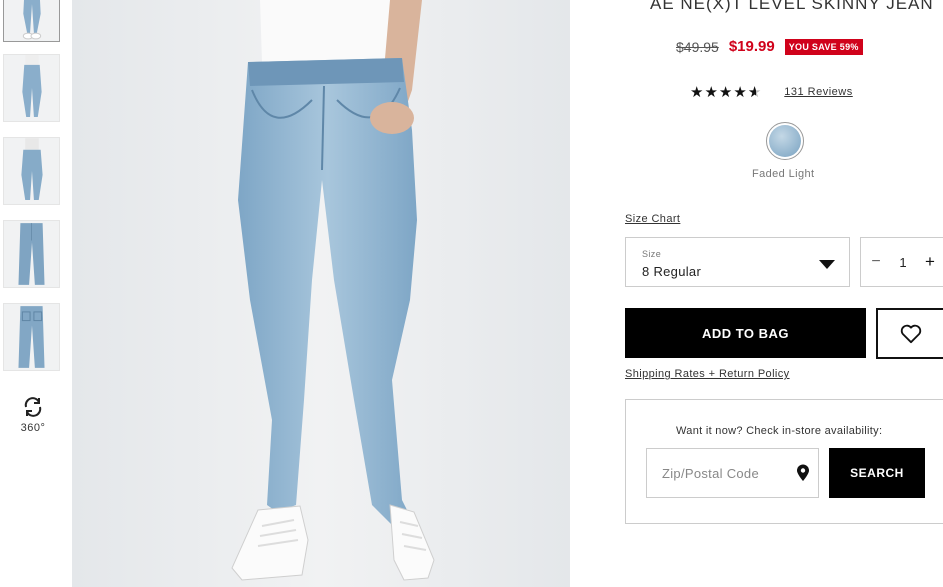 The height and width of the screenshot is (587, 943). Describe the element at coordinates (792, 6) in the screenshot. I see `product-title: AE NE(X)T LEVEL SKINNY JEAN` at that location.